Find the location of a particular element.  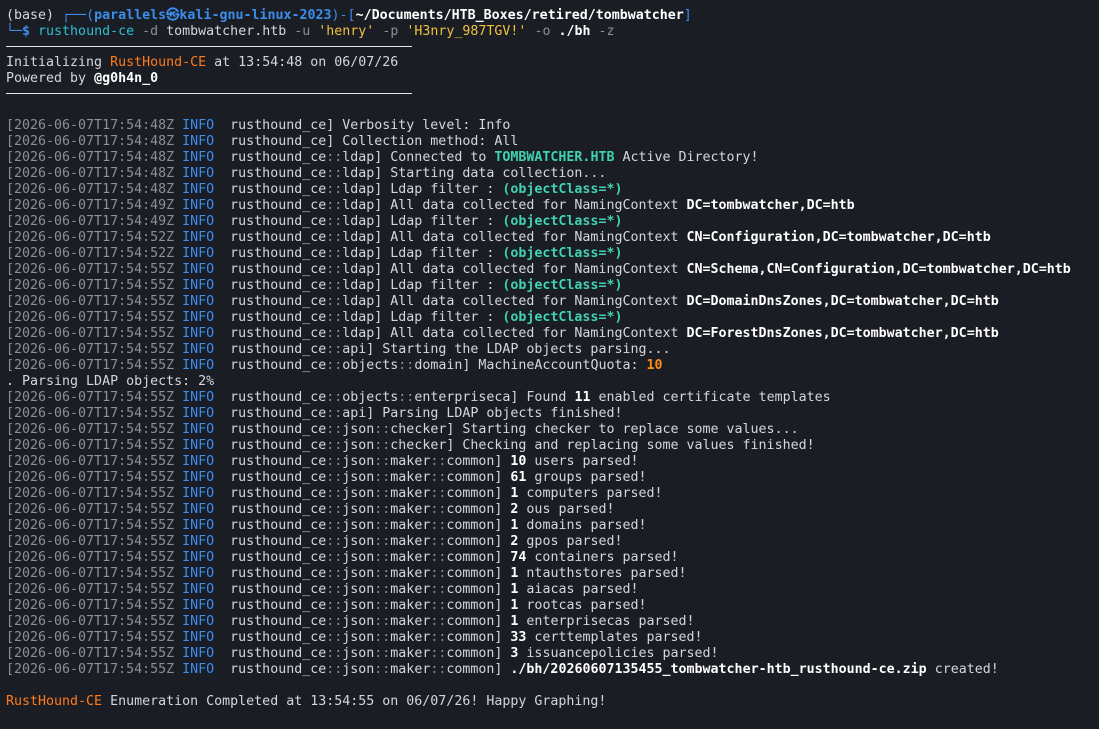

log-message: ] Collection method: All is located at coordinates (422, 141).